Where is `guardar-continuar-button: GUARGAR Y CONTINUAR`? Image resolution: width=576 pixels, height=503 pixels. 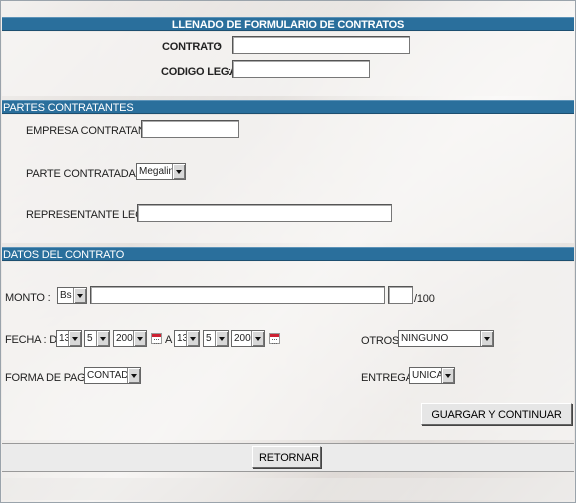
guardar-continuar-button: GUARGAR Y CONTINUAR is located at coordinates (496, 414).